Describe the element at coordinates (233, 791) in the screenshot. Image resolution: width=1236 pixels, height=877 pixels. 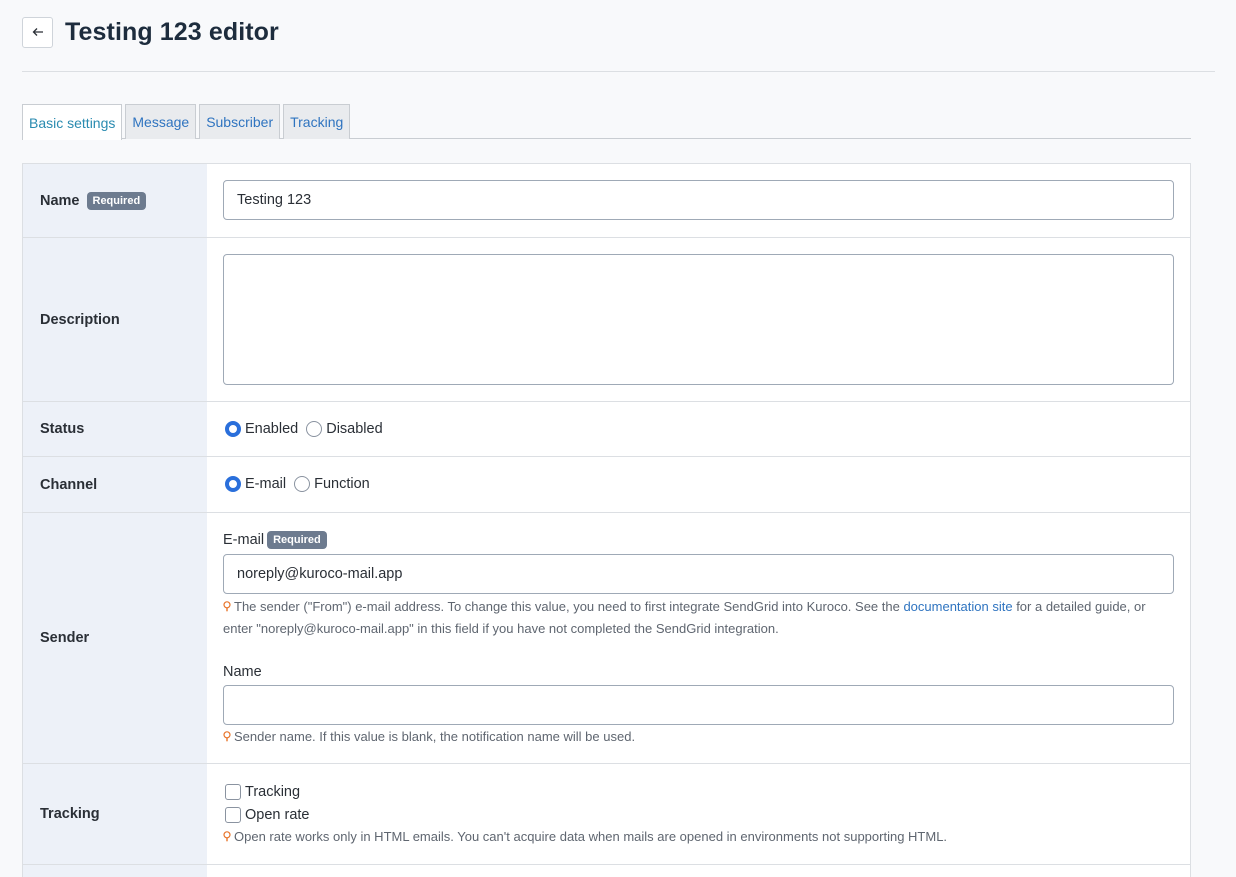
I see `tracking-checkbox` at that location.